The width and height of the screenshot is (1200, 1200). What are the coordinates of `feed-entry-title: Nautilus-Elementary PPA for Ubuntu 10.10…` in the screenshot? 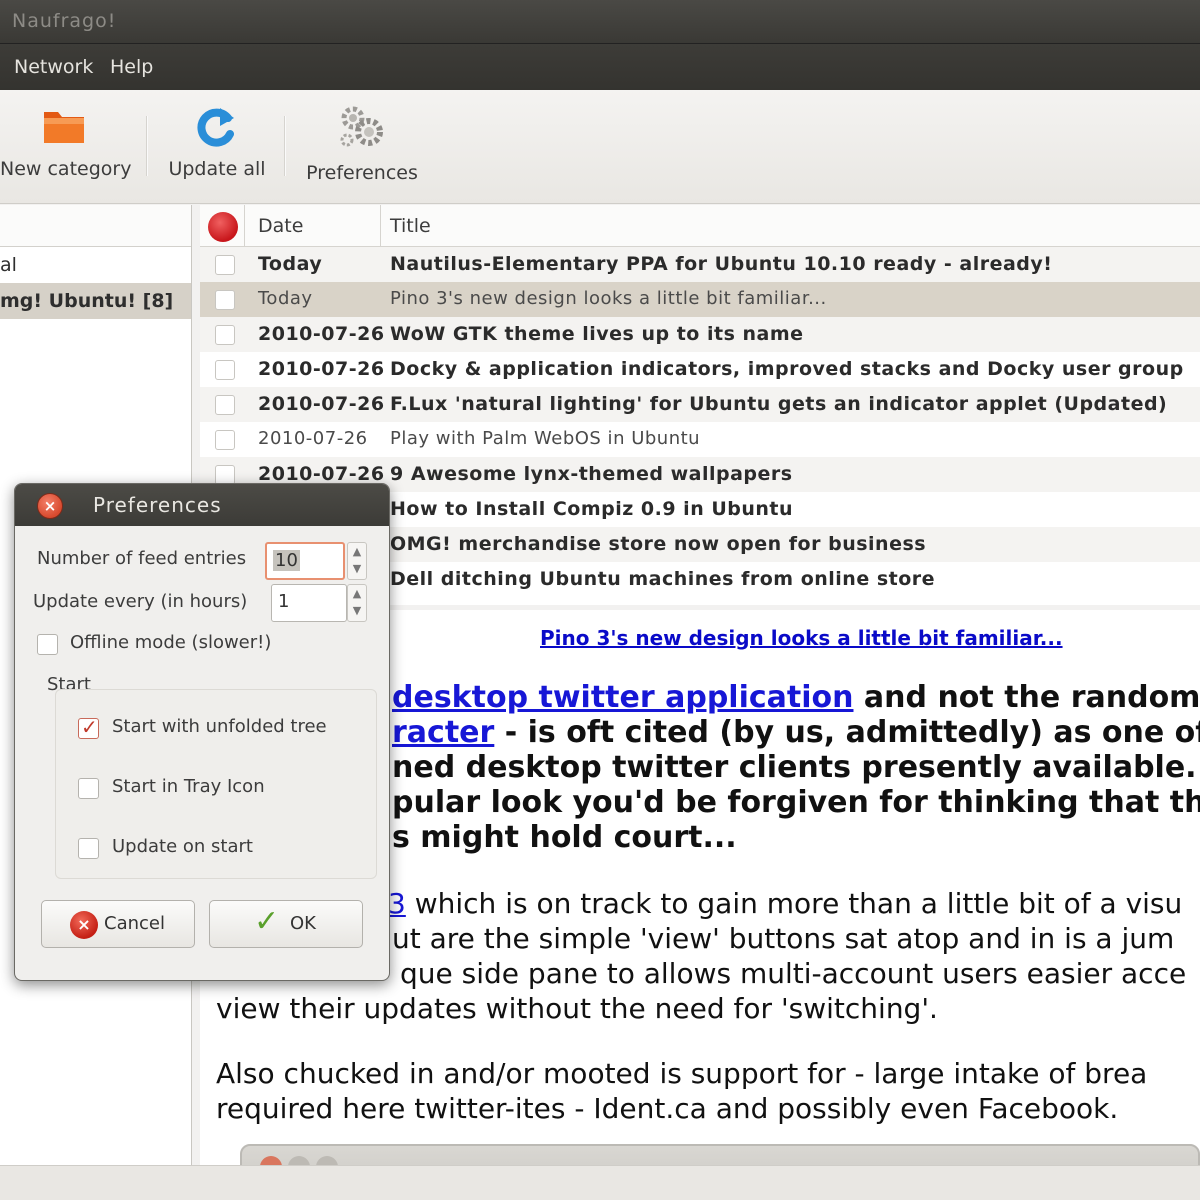 It's located at (721, 264).